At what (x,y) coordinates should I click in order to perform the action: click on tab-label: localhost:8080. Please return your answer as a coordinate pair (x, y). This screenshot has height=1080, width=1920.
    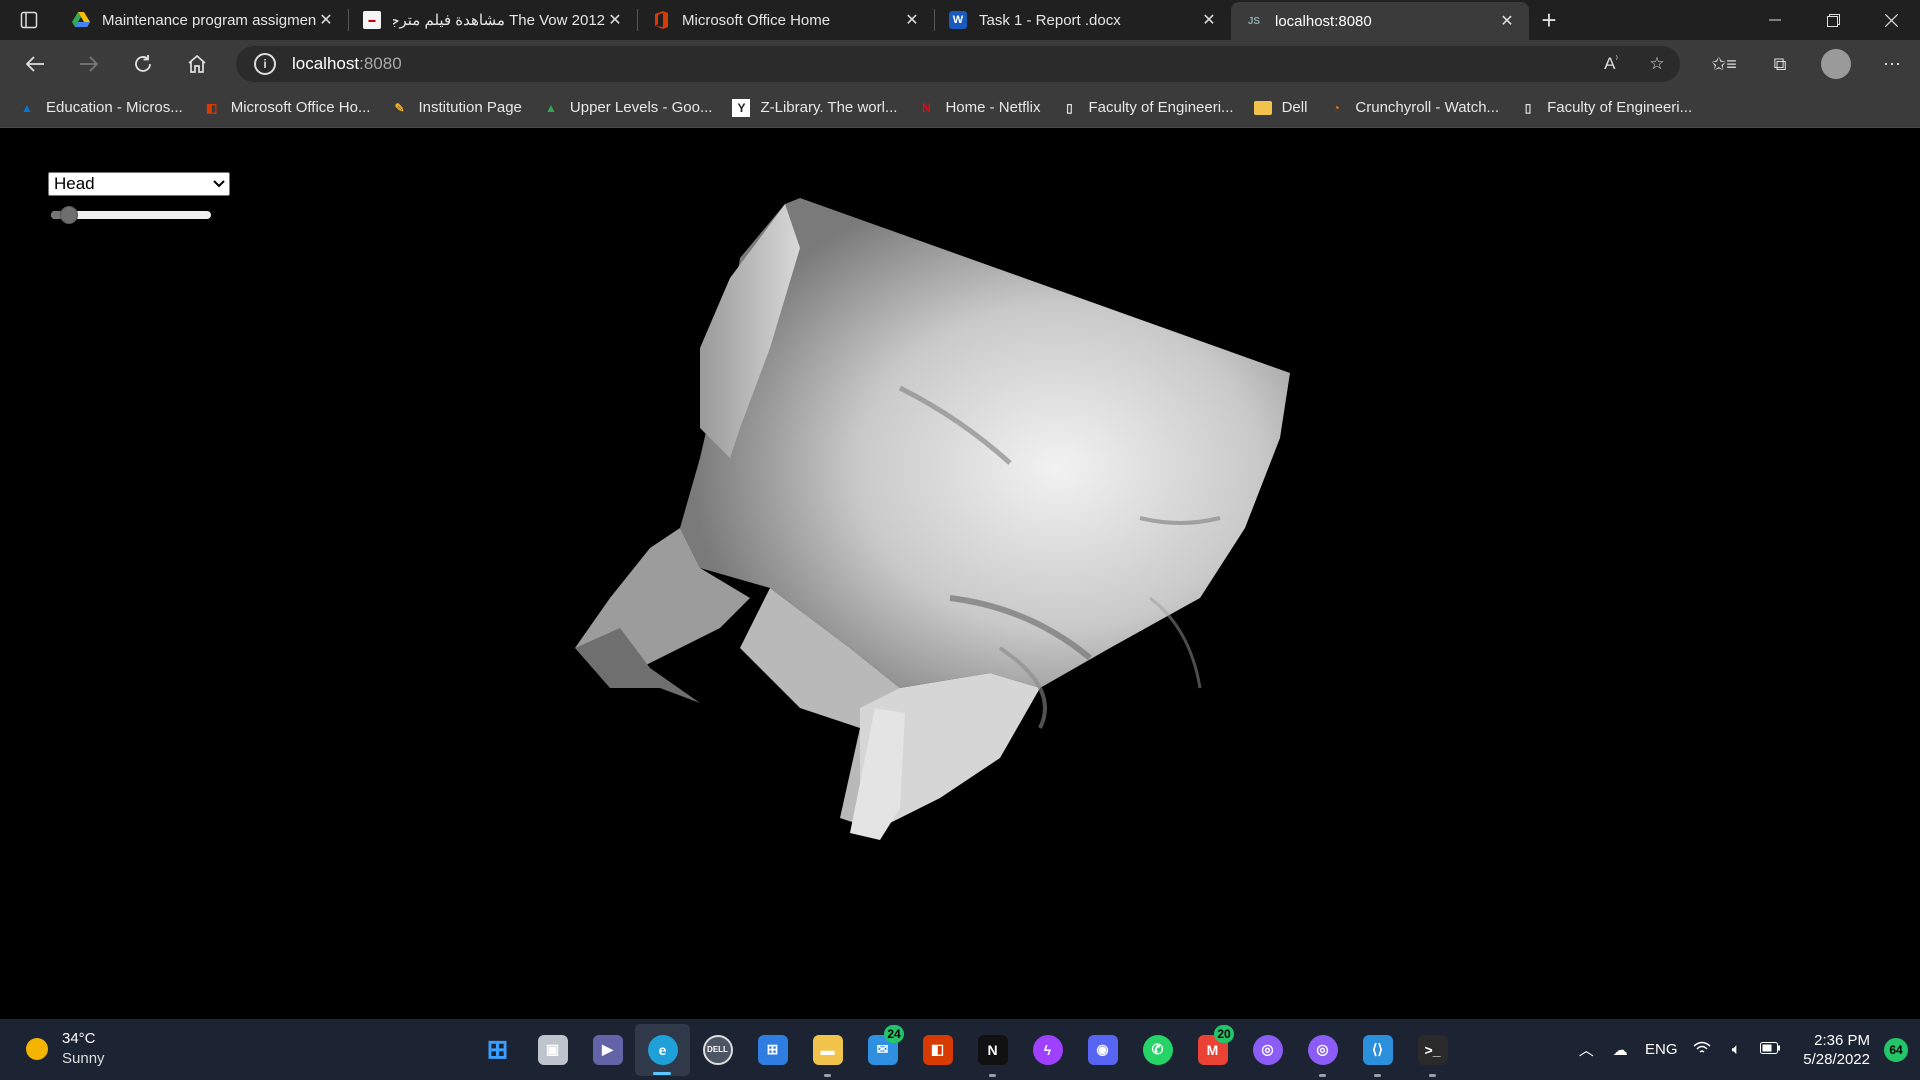
    Looking at the image, I should click on (1323, 21).